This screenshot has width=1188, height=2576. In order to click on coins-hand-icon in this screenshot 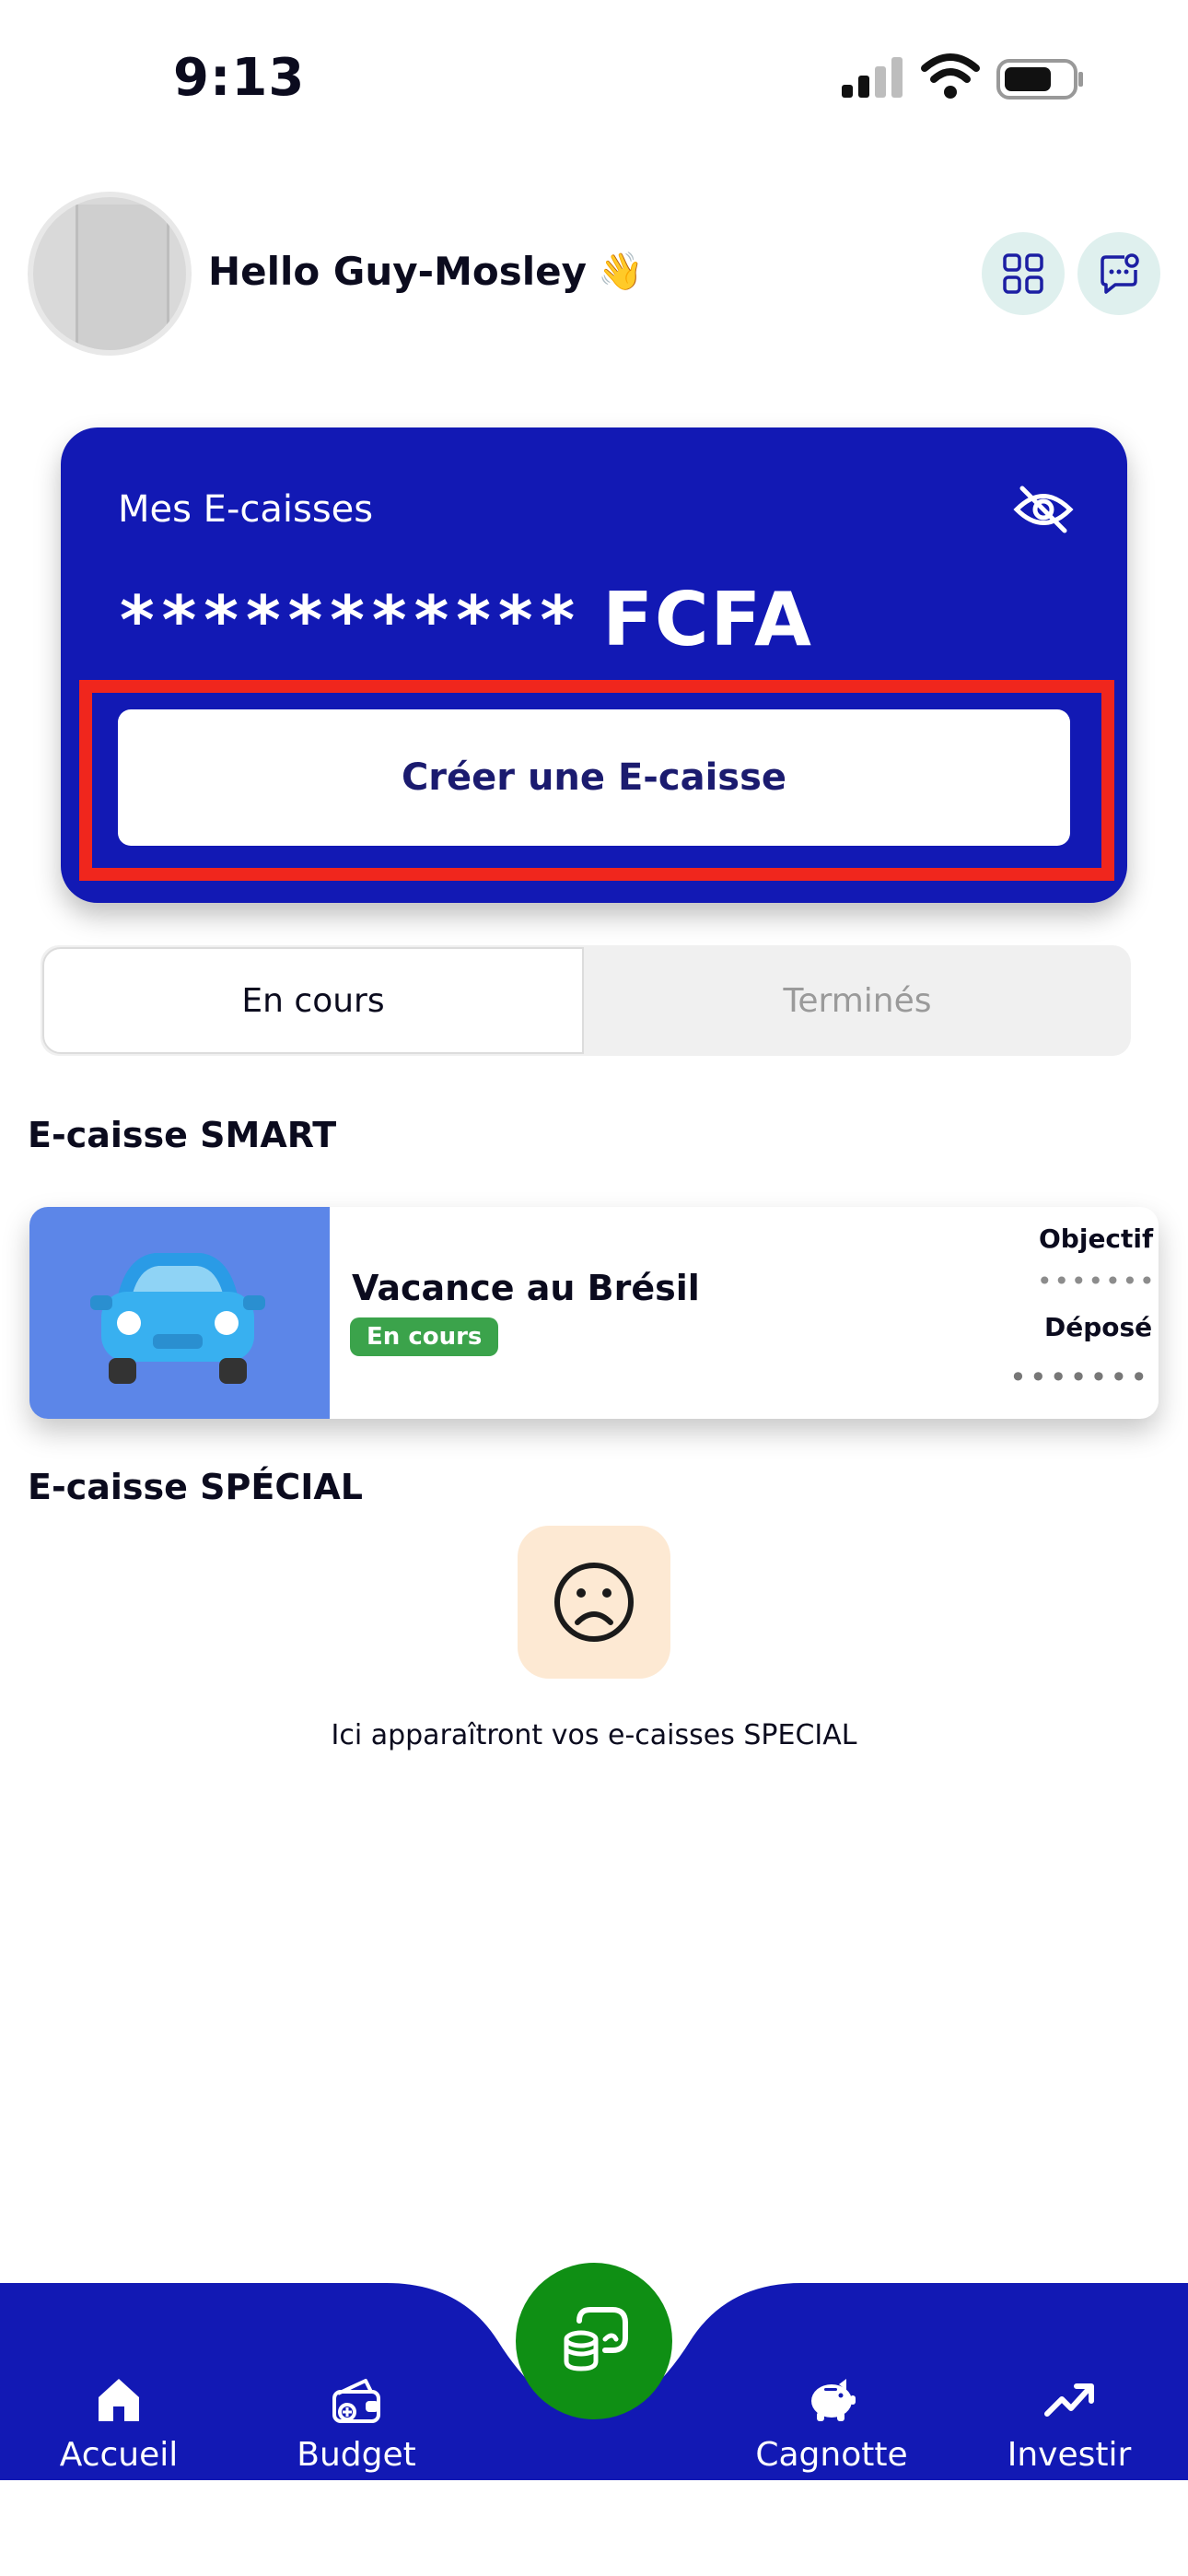, I will do `click(596, 2339)`.